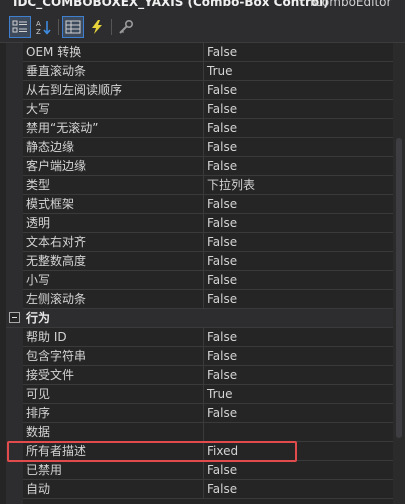 This screenshot has width=405, height=504. I want to click on property-name: 静态边缘, so click(113, 147).